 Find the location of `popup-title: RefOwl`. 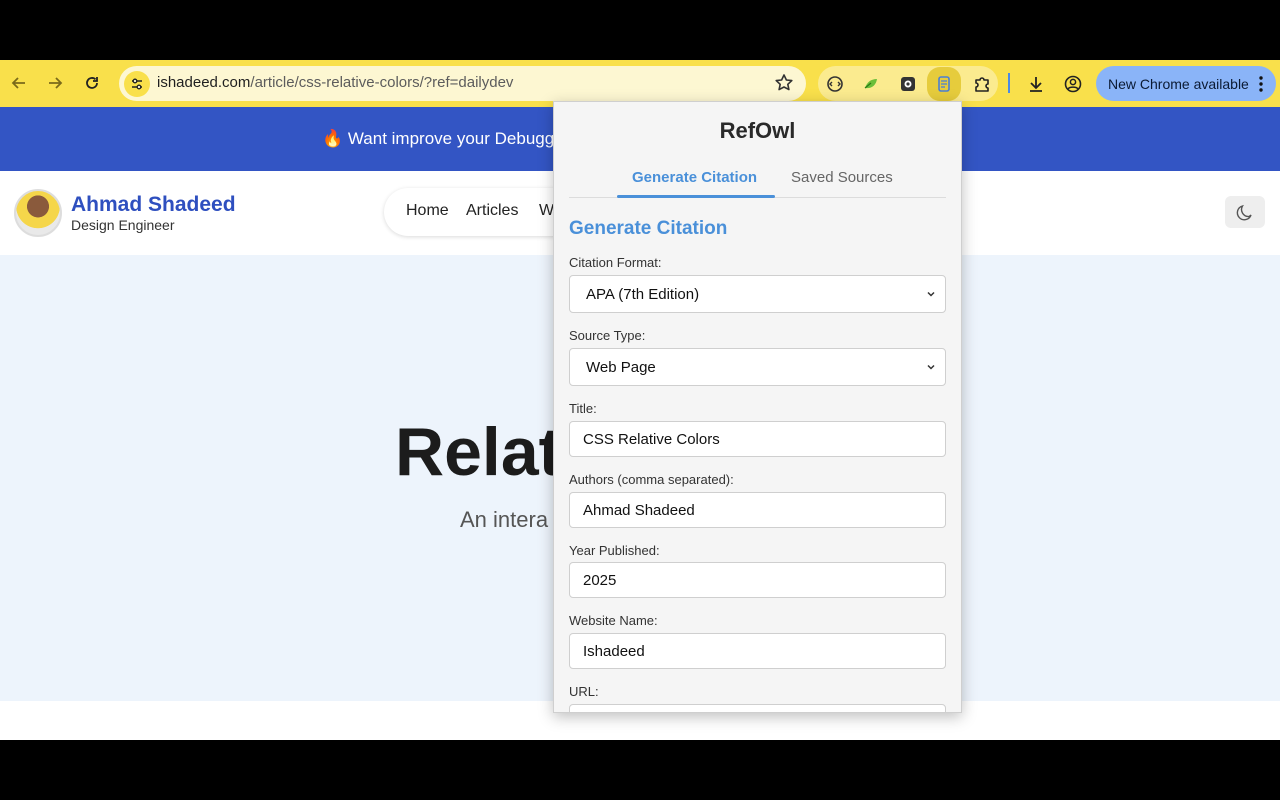

popup-title: RefOwl is located at coordinates (757, 130).